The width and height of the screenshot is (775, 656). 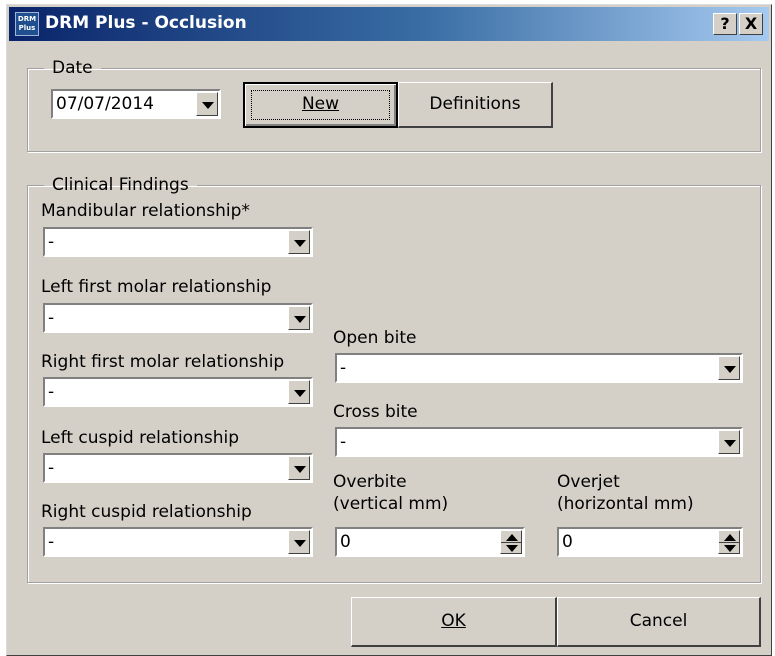 What do you see at coordinates (178, 468) in the screenshot?
I see `left-cuspid-select: -` at bounding box center [178, 468].